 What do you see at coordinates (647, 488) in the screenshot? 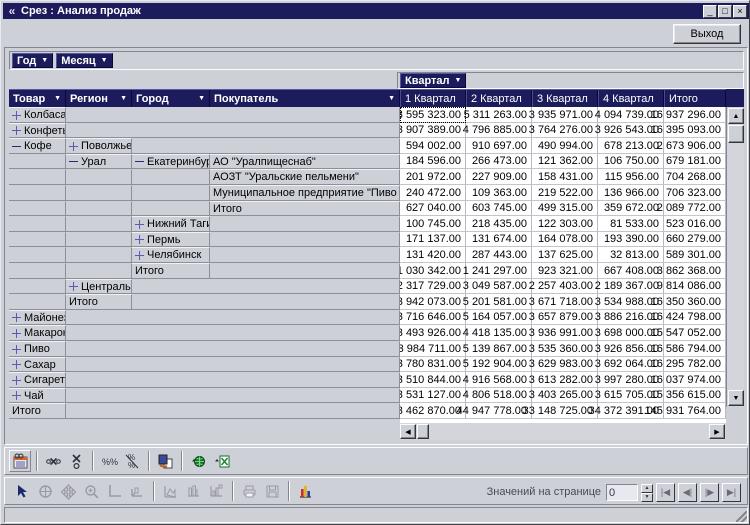
I see `stepper-up-icon: ▲` at bounding box center [647, 488].